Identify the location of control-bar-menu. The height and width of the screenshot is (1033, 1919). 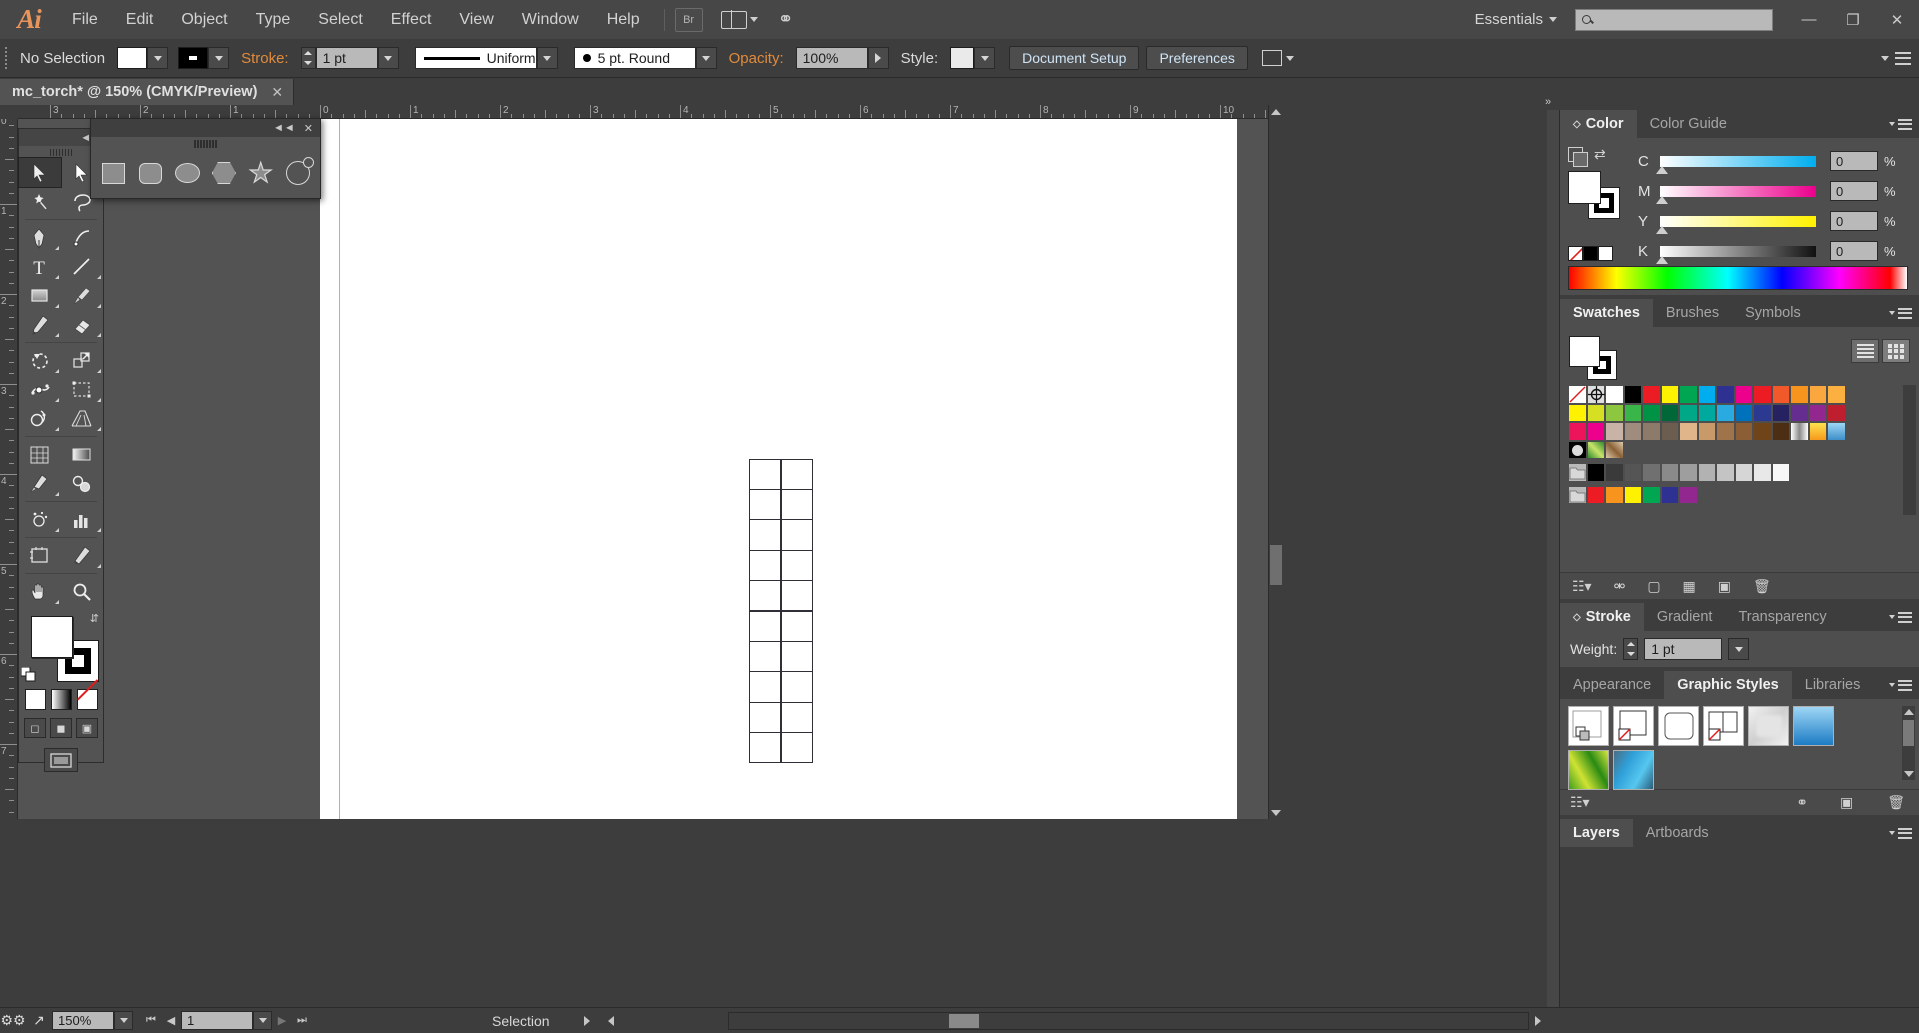
(1900, 58).